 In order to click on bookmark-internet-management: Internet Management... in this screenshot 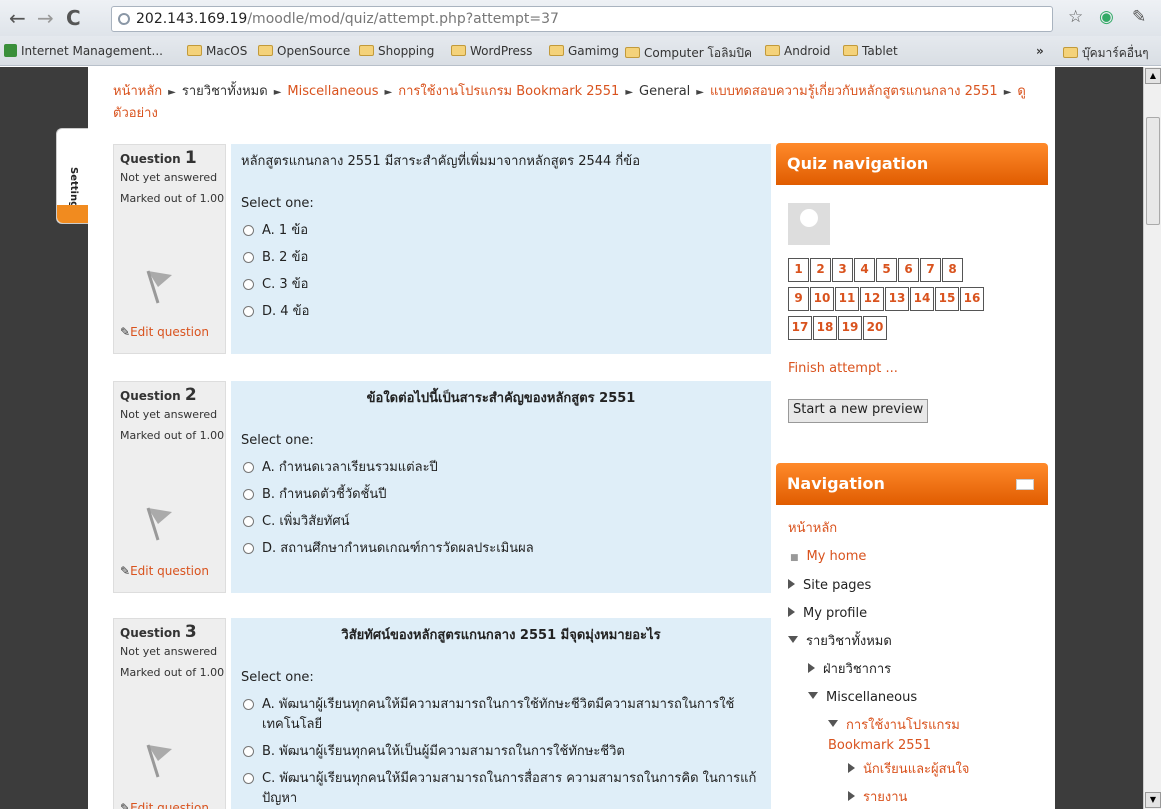, I will do `click(83, 51)`.